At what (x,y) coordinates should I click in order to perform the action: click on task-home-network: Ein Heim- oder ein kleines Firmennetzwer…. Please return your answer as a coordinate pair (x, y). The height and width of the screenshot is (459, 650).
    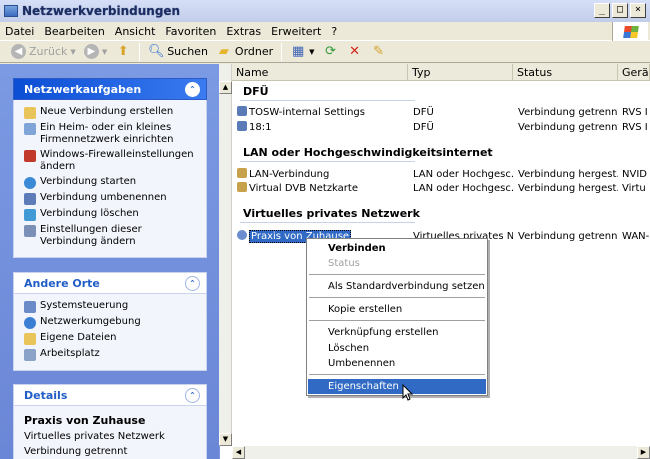
    Looking at the image, I should click on (112, 134).